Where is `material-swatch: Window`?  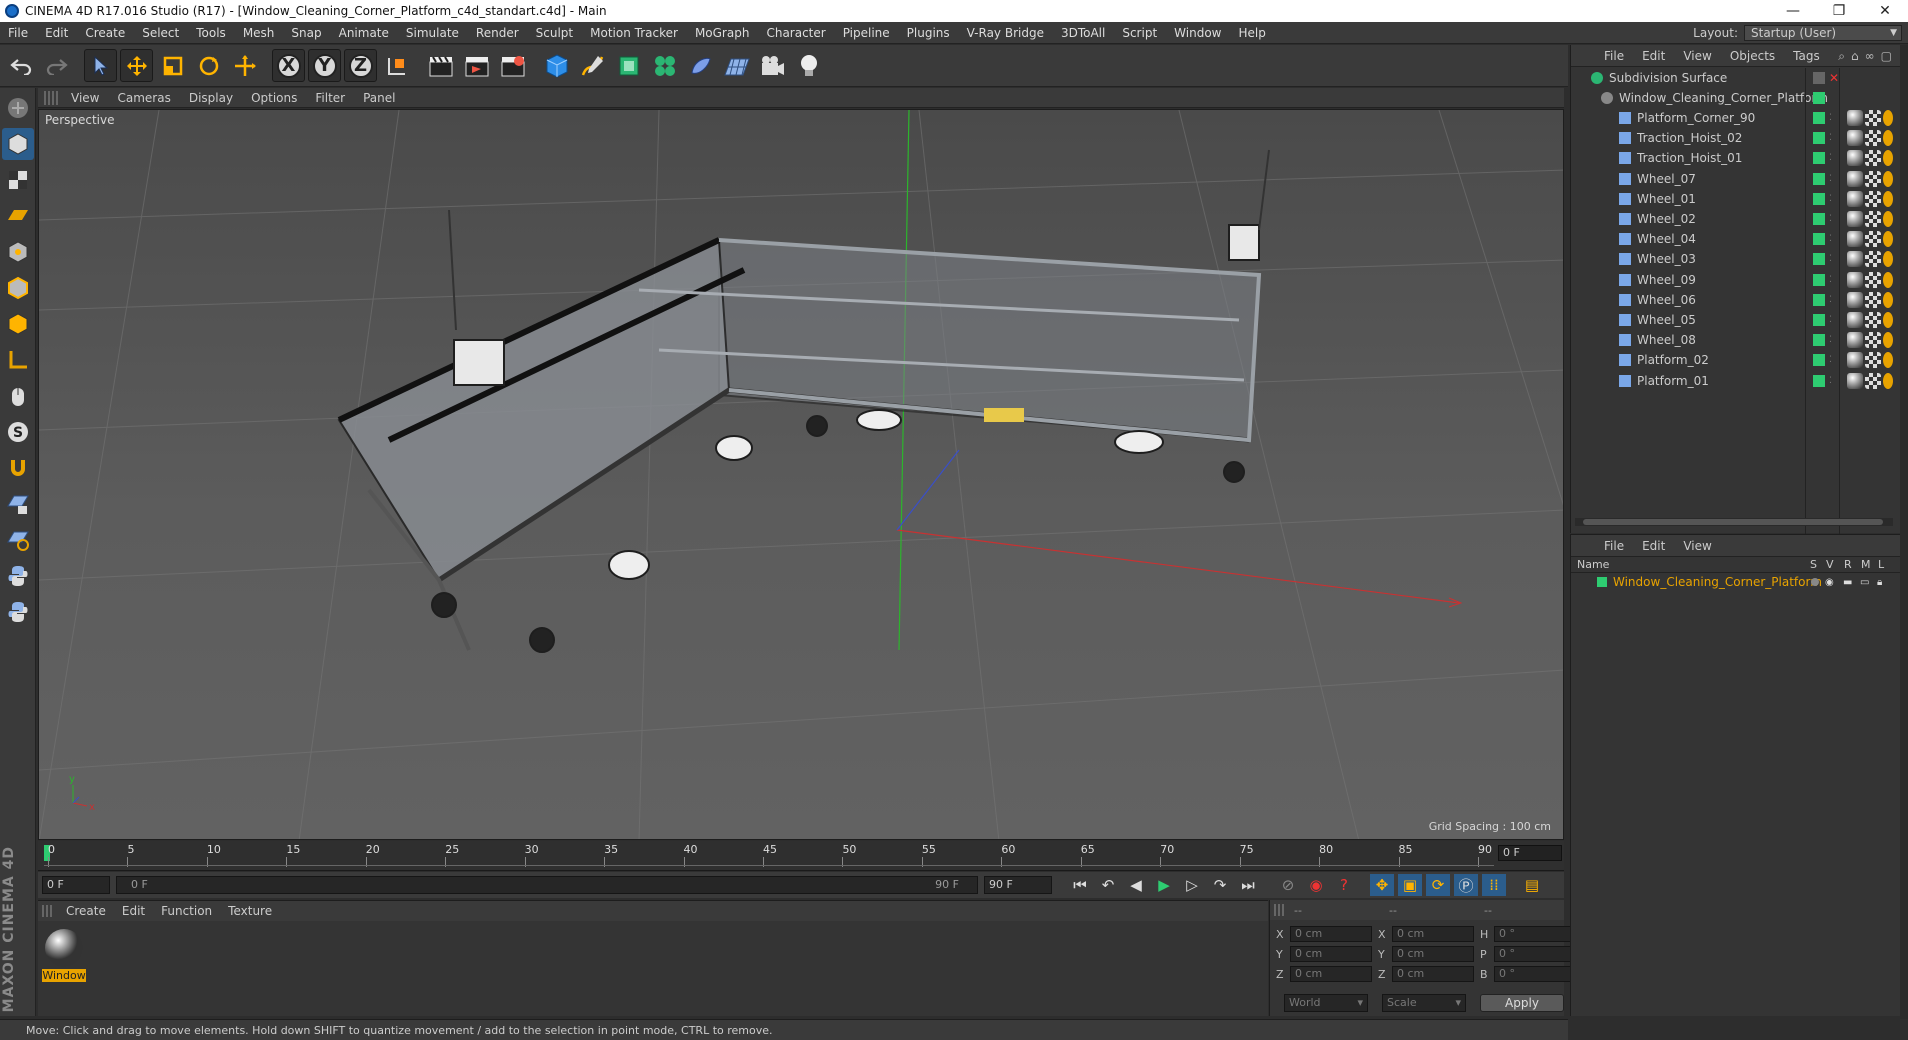 material-swatch: Window is located at coordinates (64, 956).